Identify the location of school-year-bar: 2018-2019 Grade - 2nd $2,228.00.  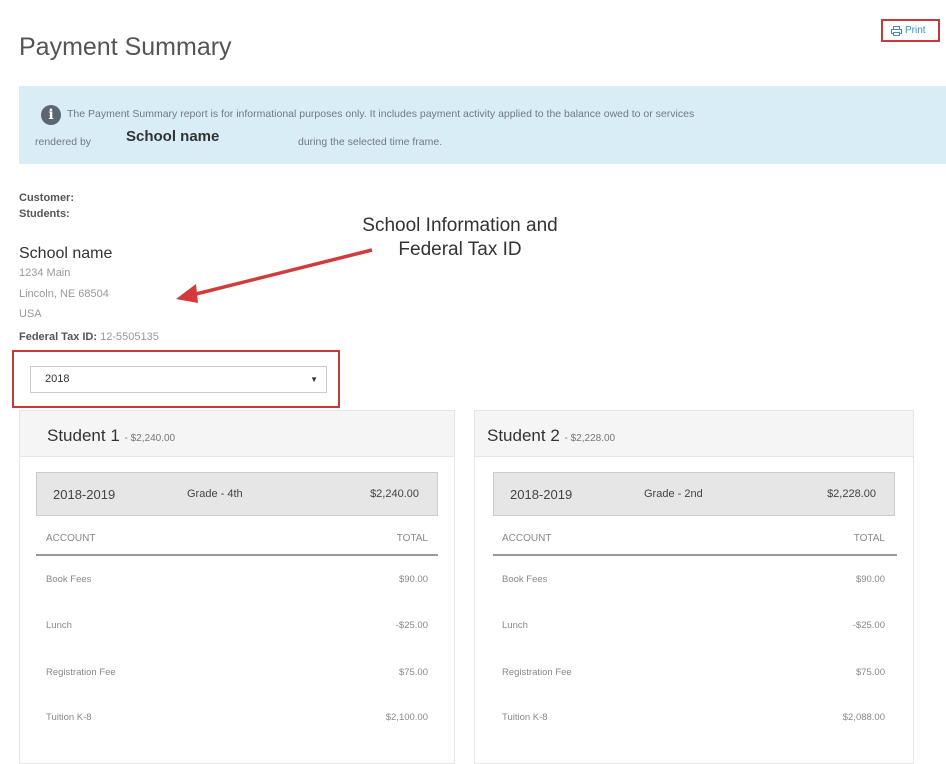
(694, 494).